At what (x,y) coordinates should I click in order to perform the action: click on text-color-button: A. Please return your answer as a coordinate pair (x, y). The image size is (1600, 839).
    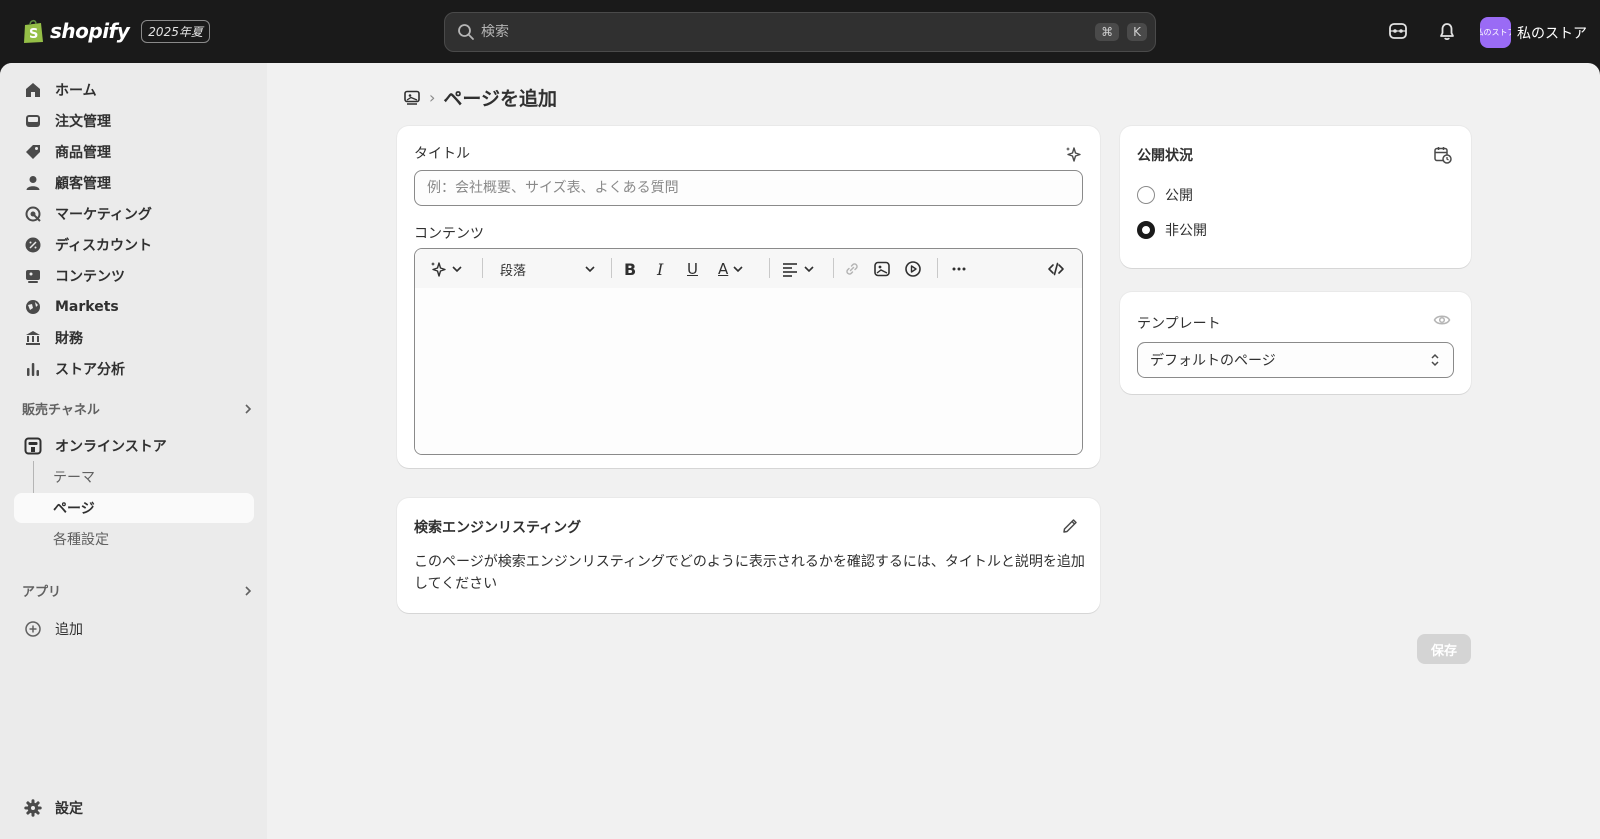
    Looking at the image, I should click on (731, 269).